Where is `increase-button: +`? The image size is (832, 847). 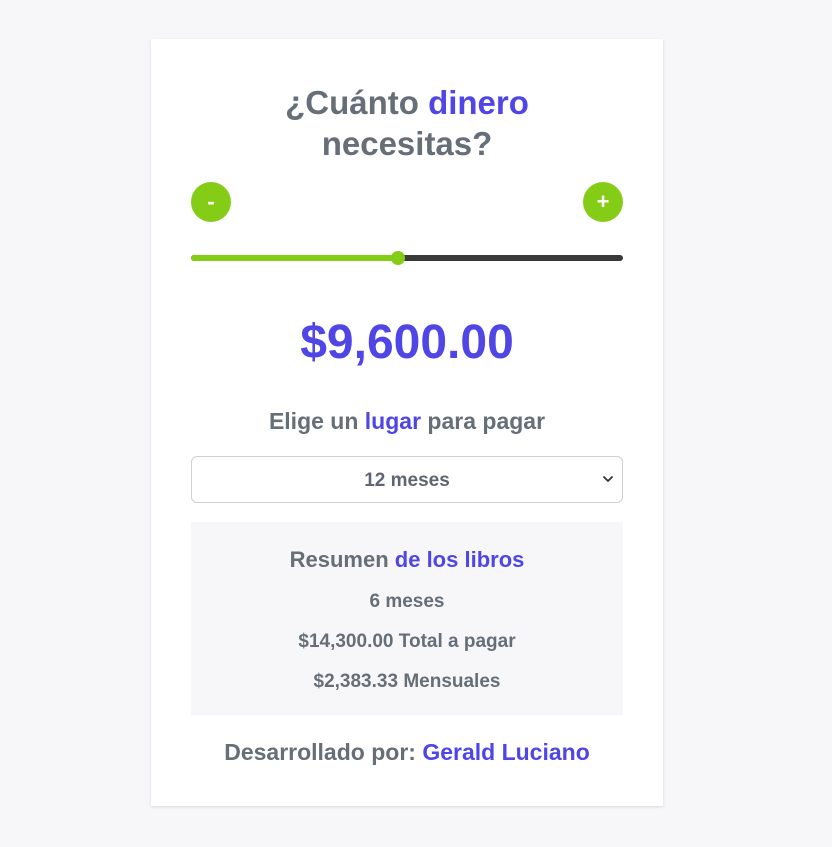 increase-button: + is located at coordinates (603, 202).